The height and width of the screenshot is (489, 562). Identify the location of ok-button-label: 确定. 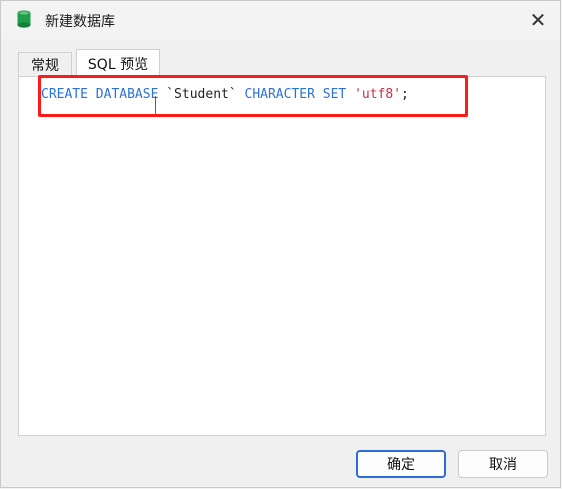
(401, 465).